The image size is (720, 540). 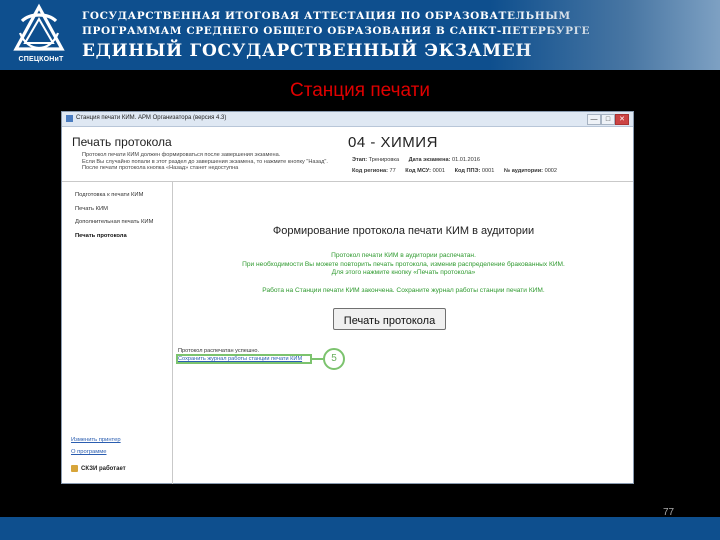 What do you see at coordinates (109, 195) in the screenshot?
I see `sidebar-item-prepare: Подготовка к печати КИМ` at bounding box center [109, 195].